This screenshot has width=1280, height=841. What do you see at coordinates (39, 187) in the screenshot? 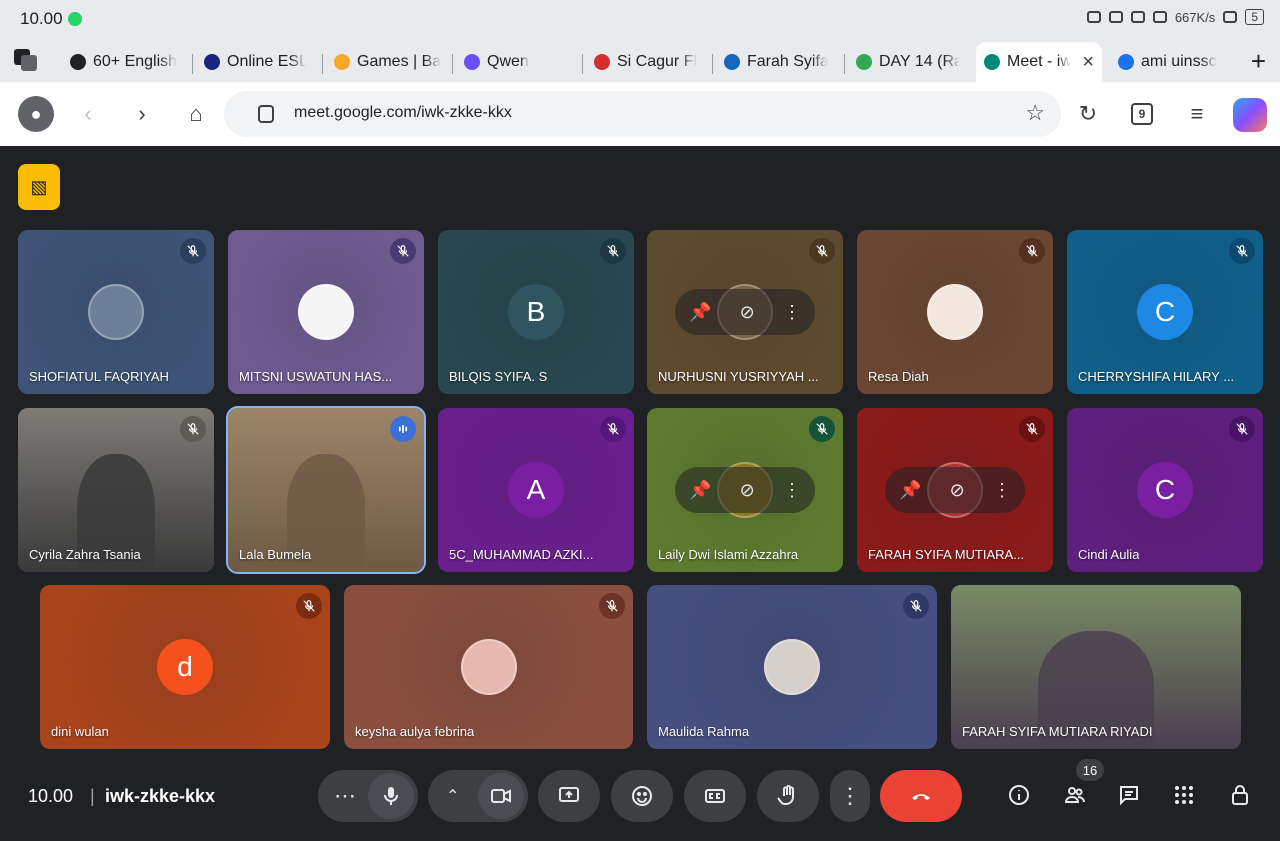
I see `no-camera-icon: ▧` at bounding box center [39, 187].